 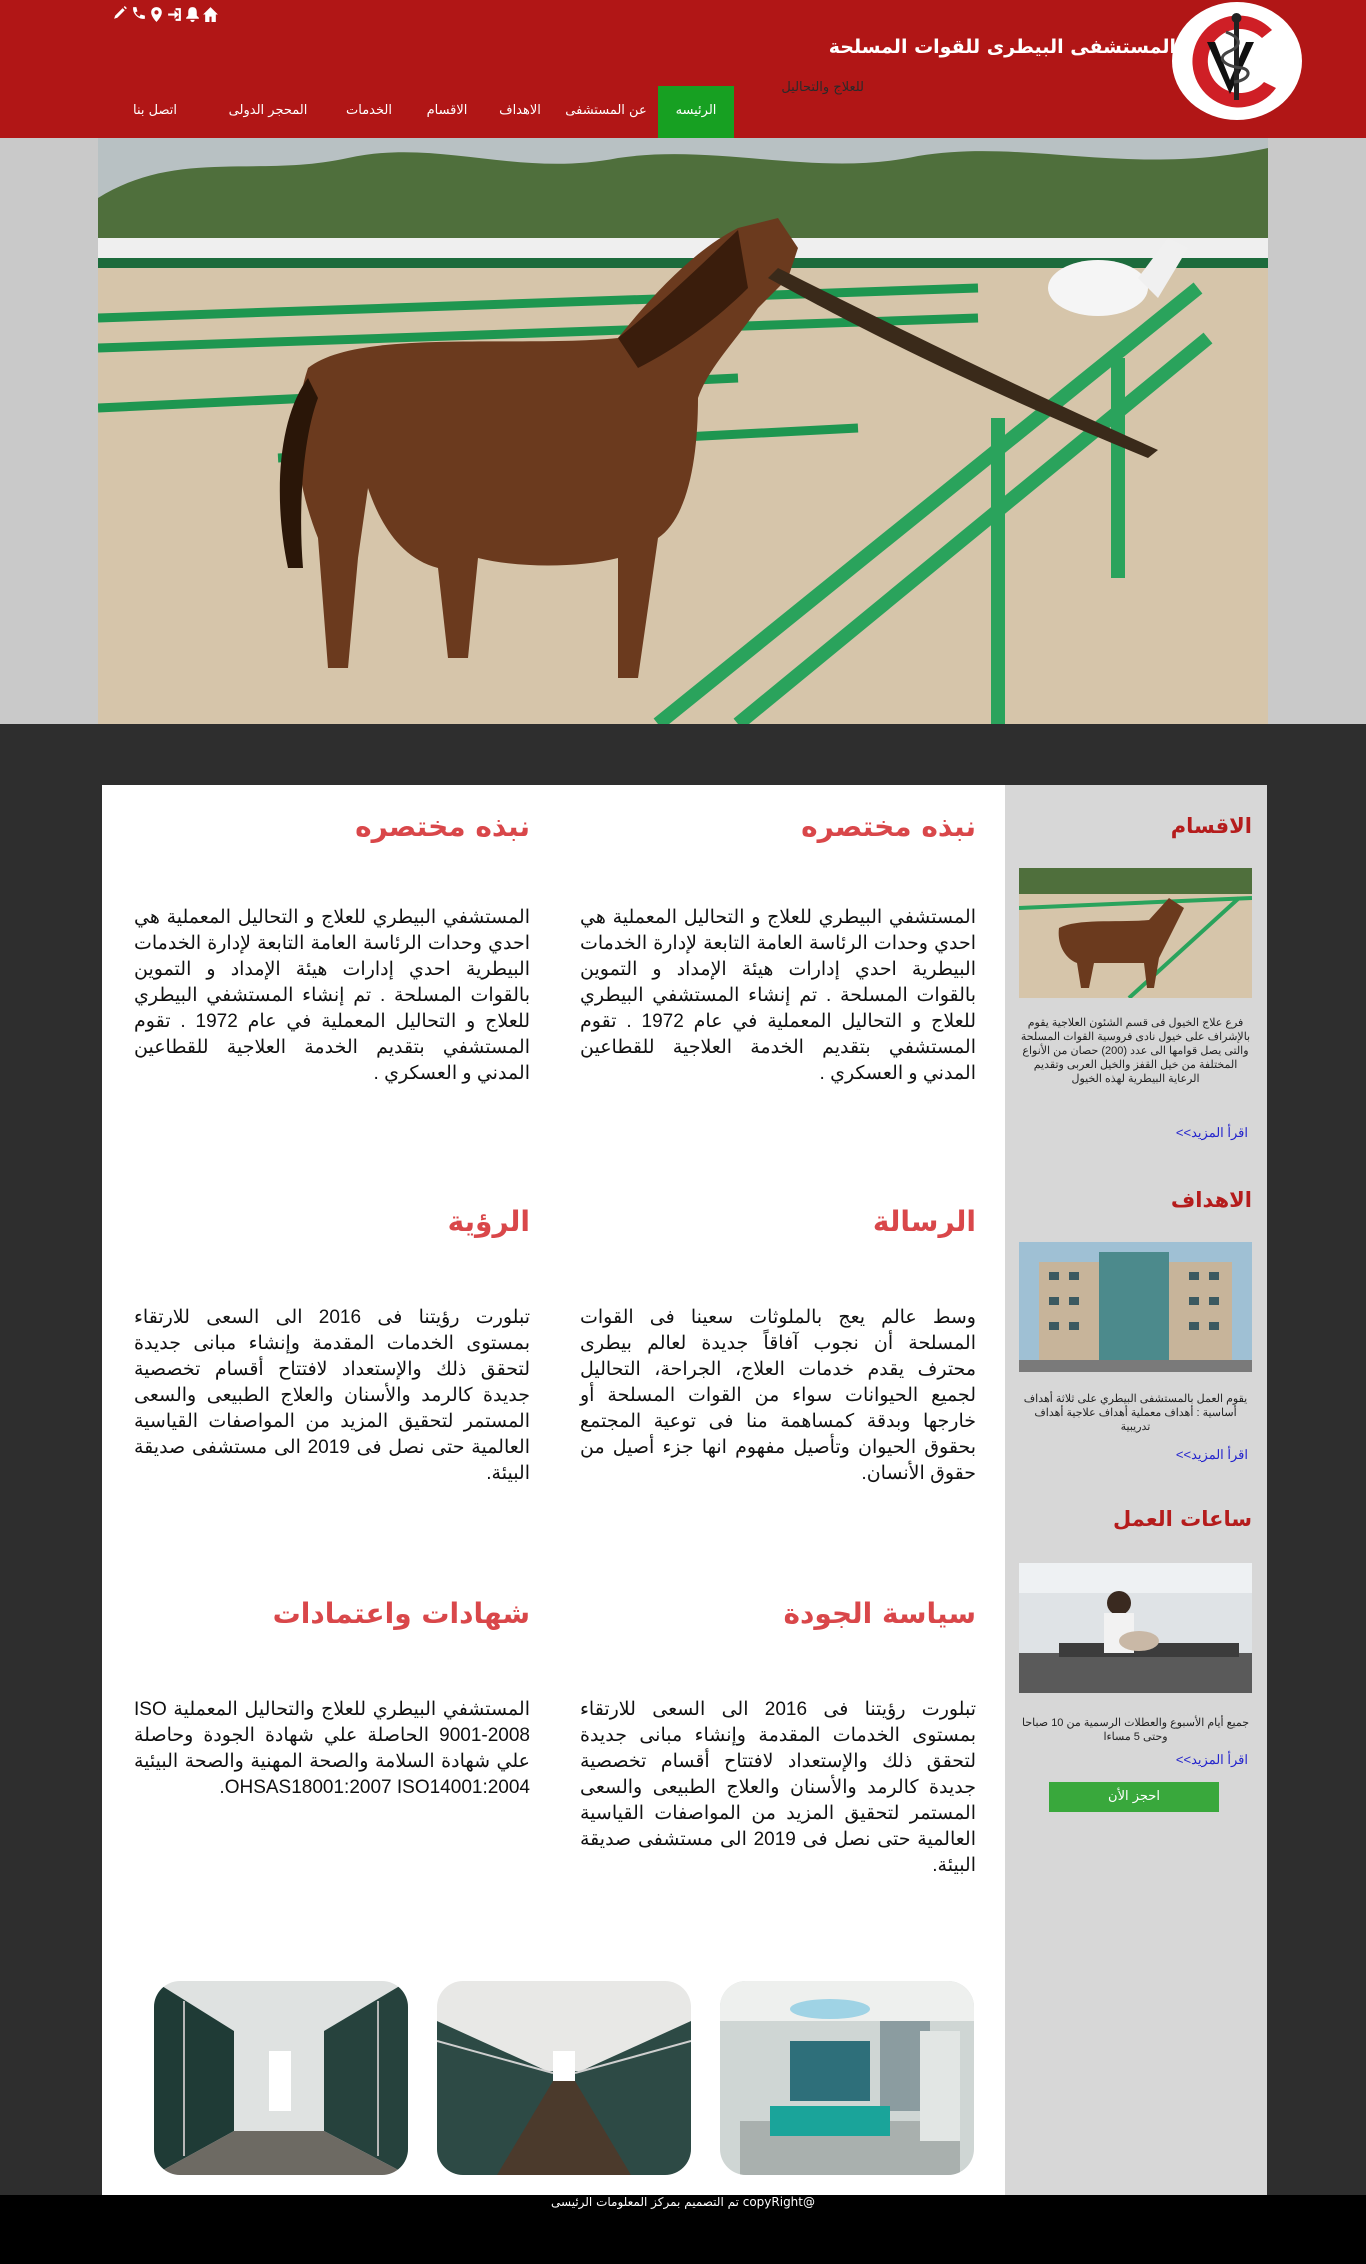 I want to click on veterinary-caduceus-logo, so click(x=1237, y=61).